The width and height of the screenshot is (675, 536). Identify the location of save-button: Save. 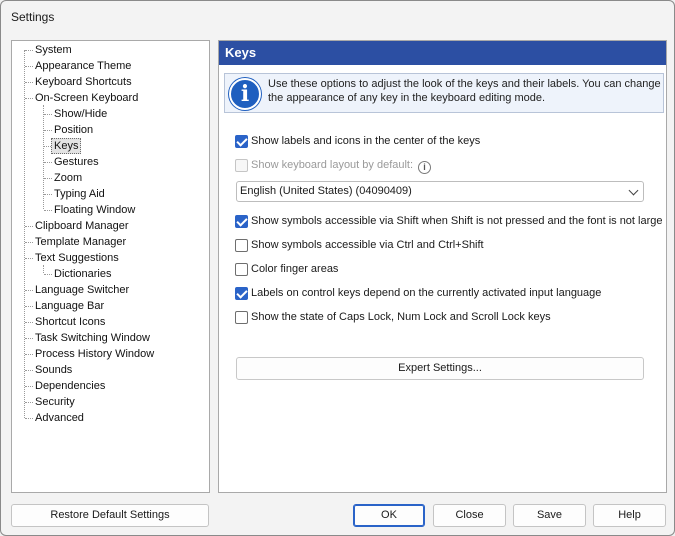
(549, 515).